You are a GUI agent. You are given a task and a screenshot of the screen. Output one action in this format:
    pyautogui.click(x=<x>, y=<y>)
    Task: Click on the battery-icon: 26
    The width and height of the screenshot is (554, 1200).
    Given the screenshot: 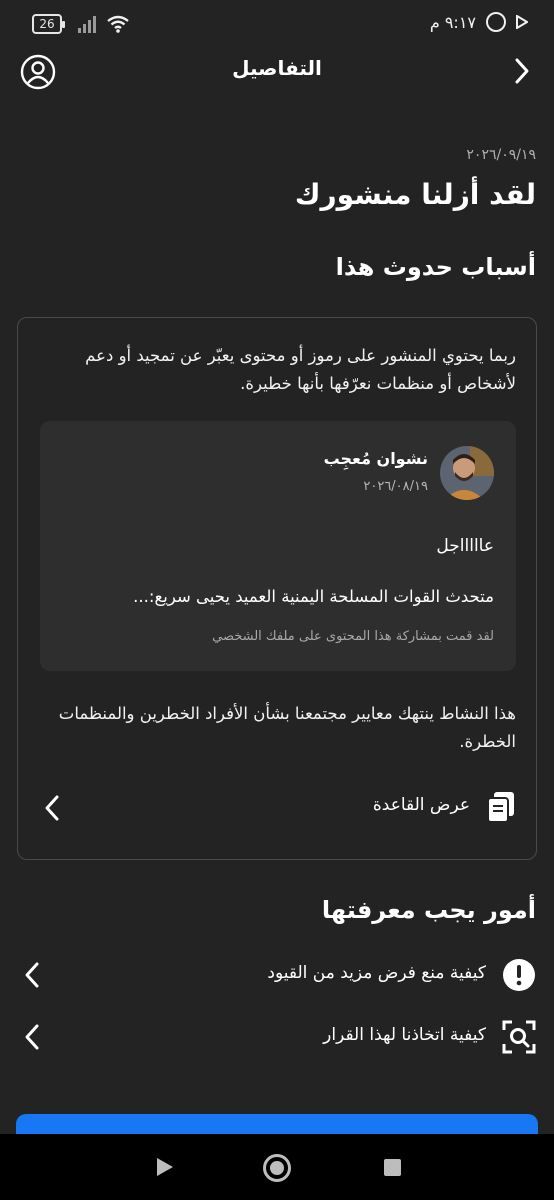 What is the action you would take?
    pyautogui.click(x=48, y=24)
    